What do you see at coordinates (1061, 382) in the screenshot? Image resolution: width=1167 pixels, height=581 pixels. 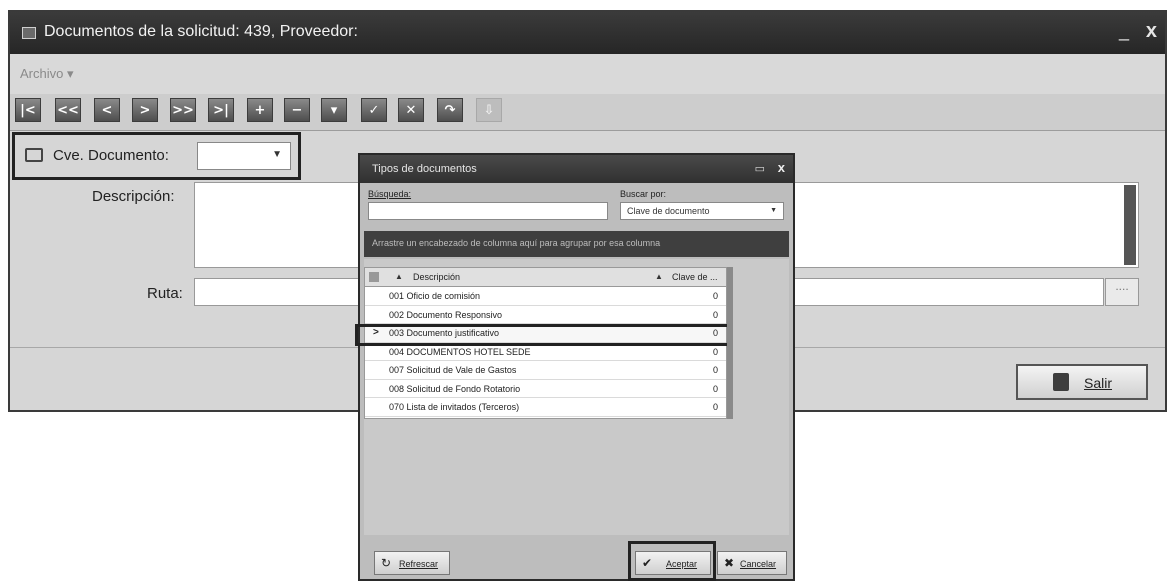 I see `exit-door-icon` at bounding box center [1061, 382].